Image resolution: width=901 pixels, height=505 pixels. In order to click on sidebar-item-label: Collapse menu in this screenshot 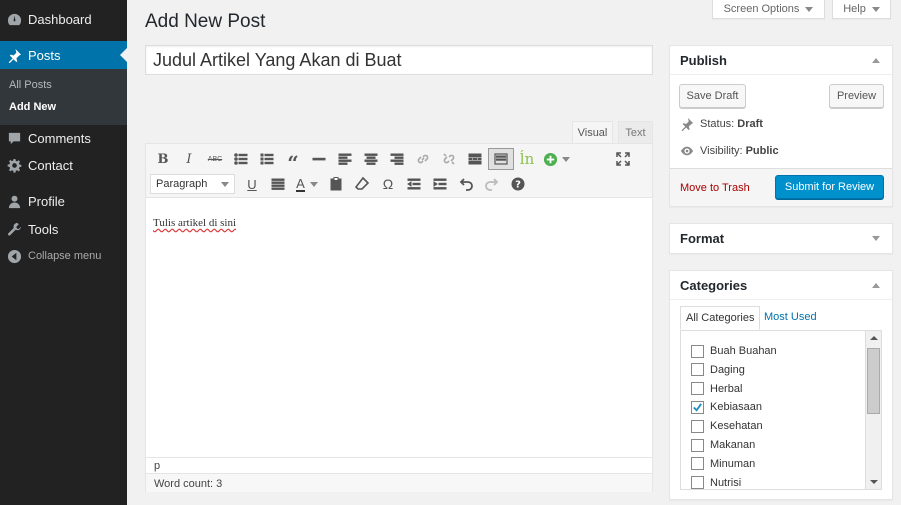, I will do `click(65, 256)`.